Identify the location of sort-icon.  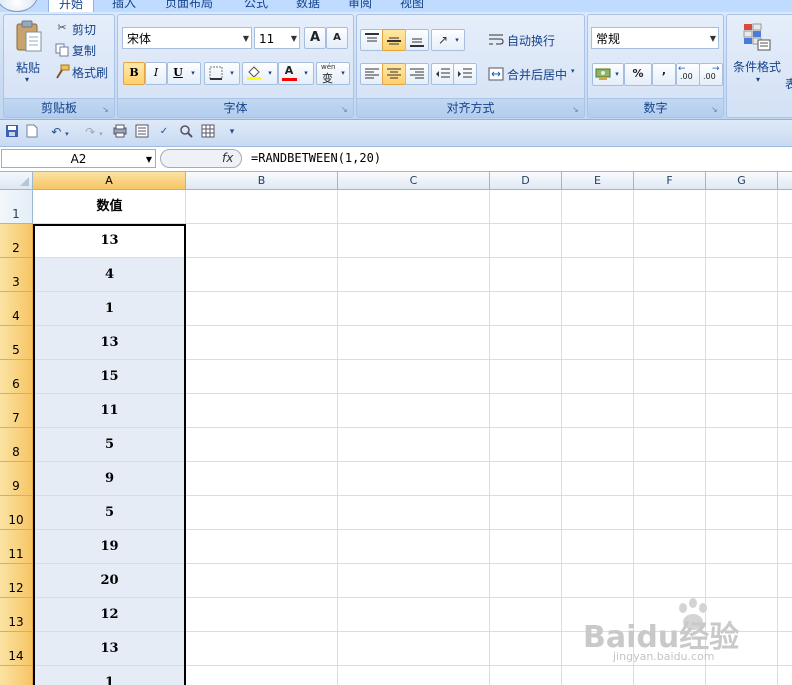
(142, 132).